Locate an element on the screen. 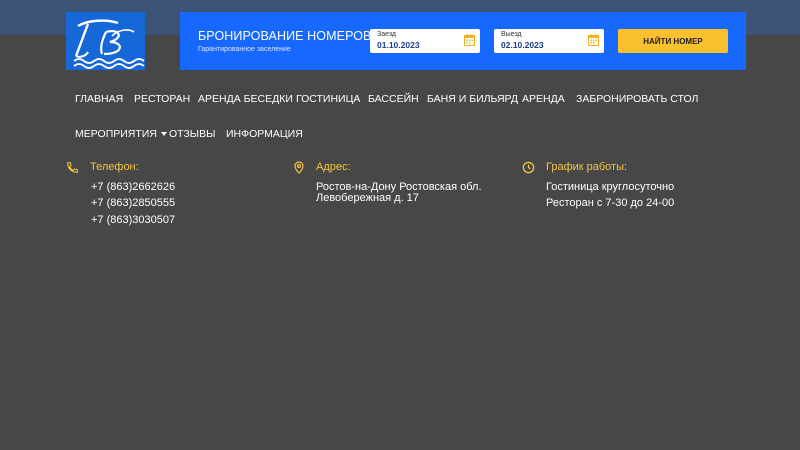 The height and width of the screenshot is (450, 800). booking-subtitle: Гарантированное заселение is located at coordinates (244, 49).